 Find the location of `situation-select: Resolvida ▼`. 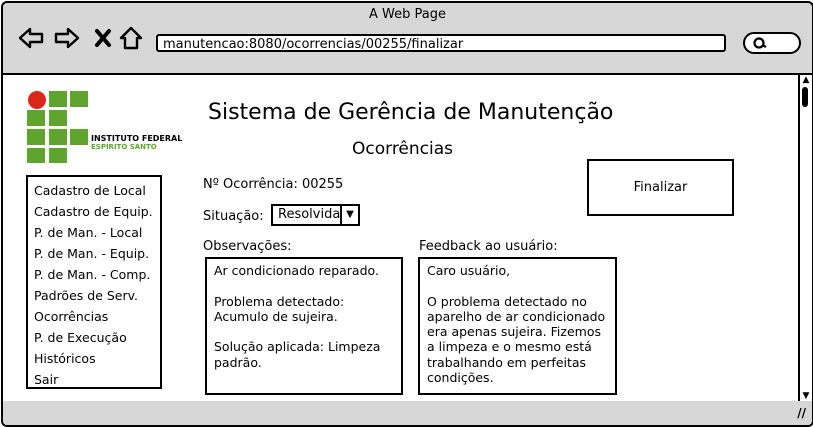

situation-select: Resolvida ▼ is located at coordinates (315, 215).